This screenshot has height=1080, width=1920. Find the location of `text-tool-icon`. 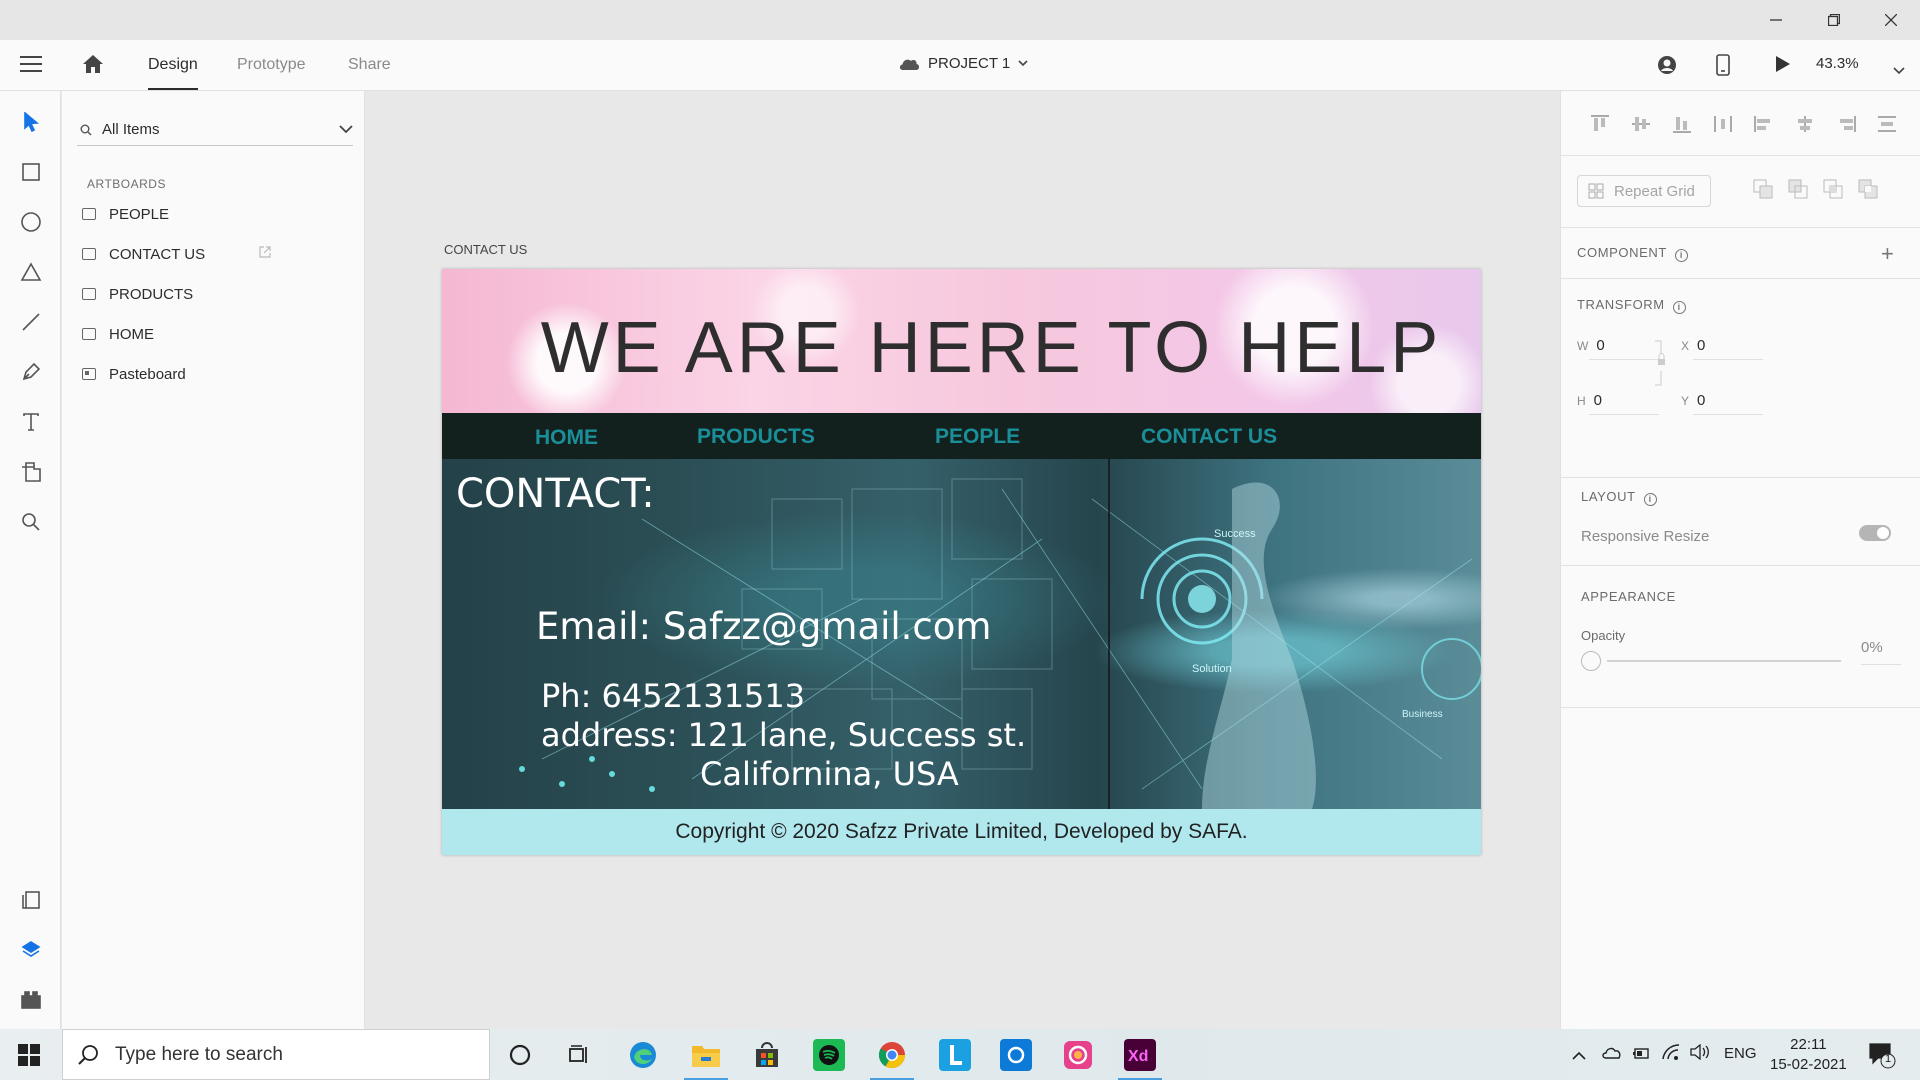

text-tool-icon is located at coordinates (31, 422).